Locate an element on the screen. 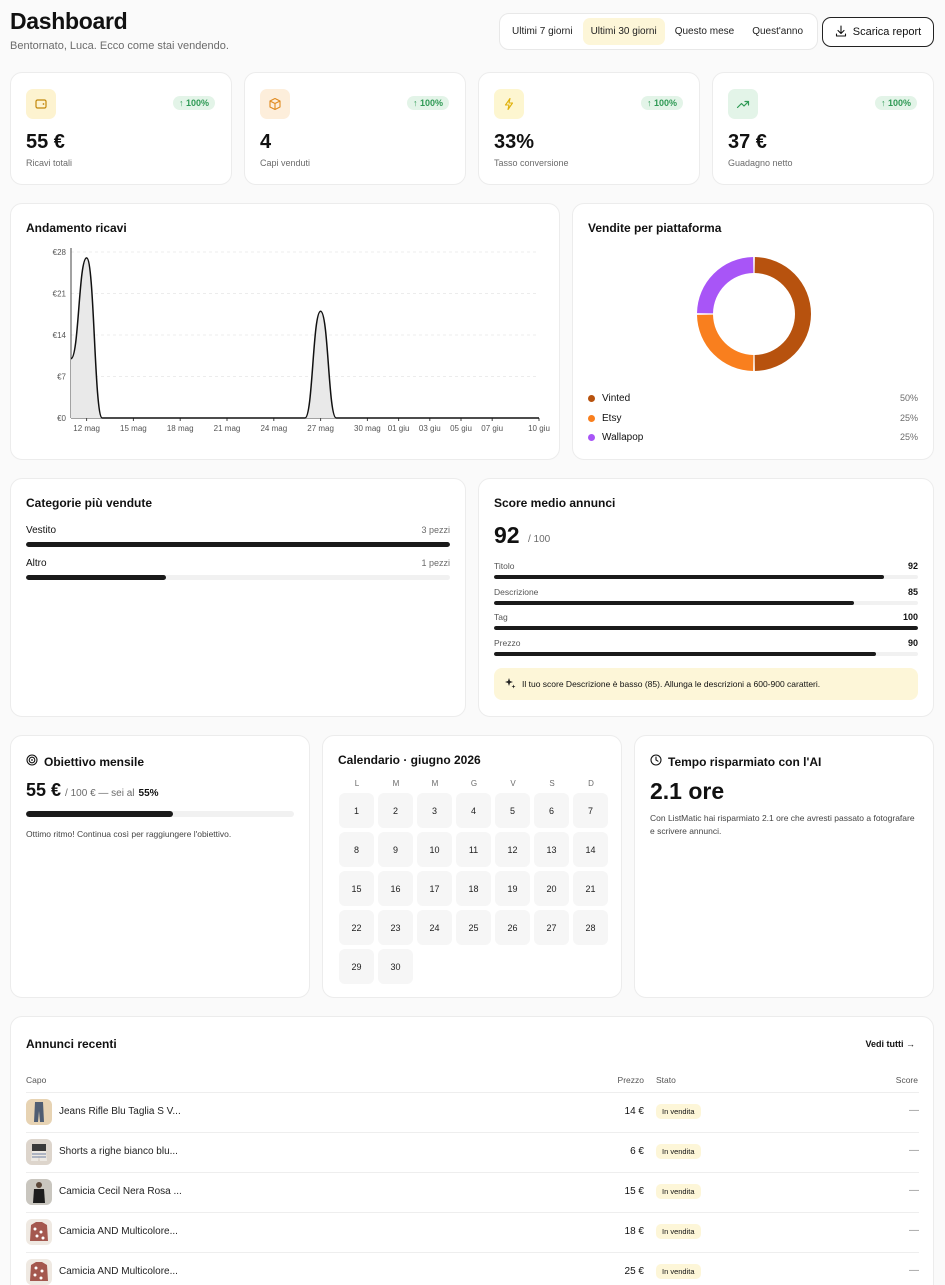 This screenshot has width=945, height=1285. calendar-day: 29 is located at coordinates (356, 966).